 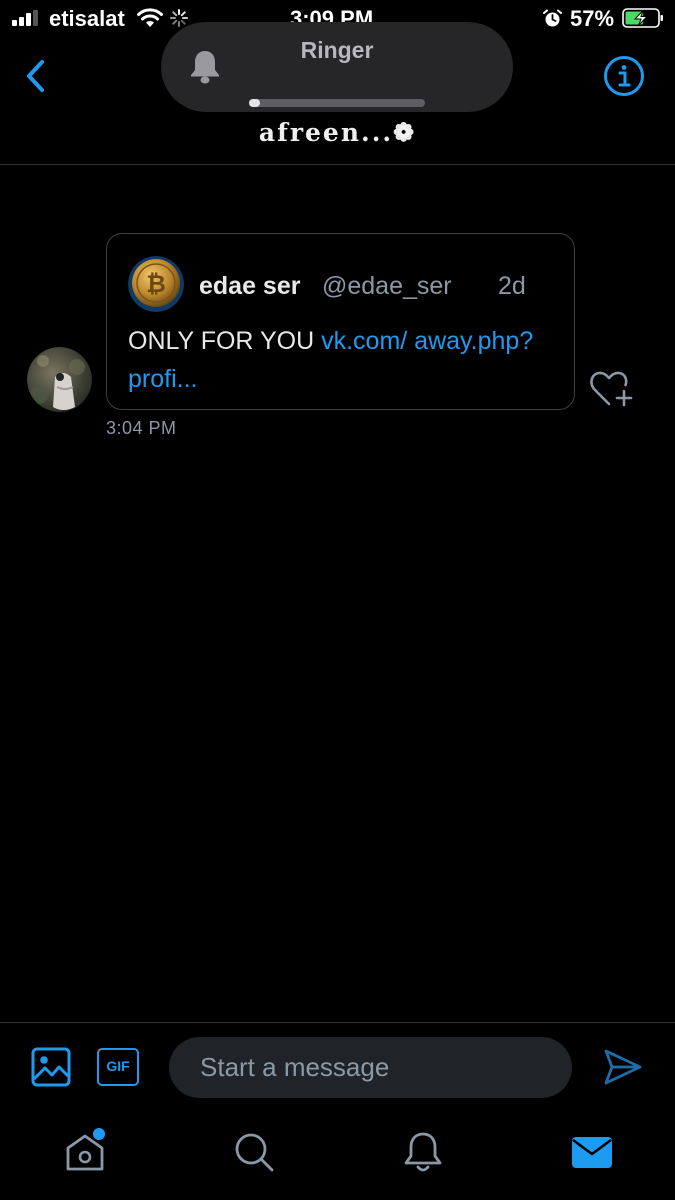 I want to click on message-input, so click(x=370, y=1067).